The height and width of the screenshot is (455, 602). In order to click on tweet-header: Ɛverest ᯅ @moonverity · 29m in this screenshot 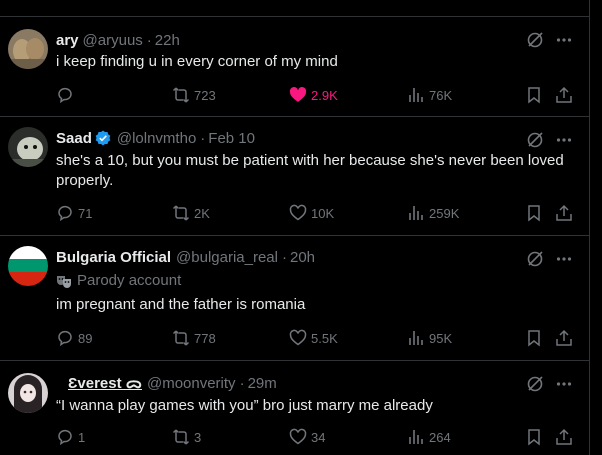, I will do `click(172, 383)`.